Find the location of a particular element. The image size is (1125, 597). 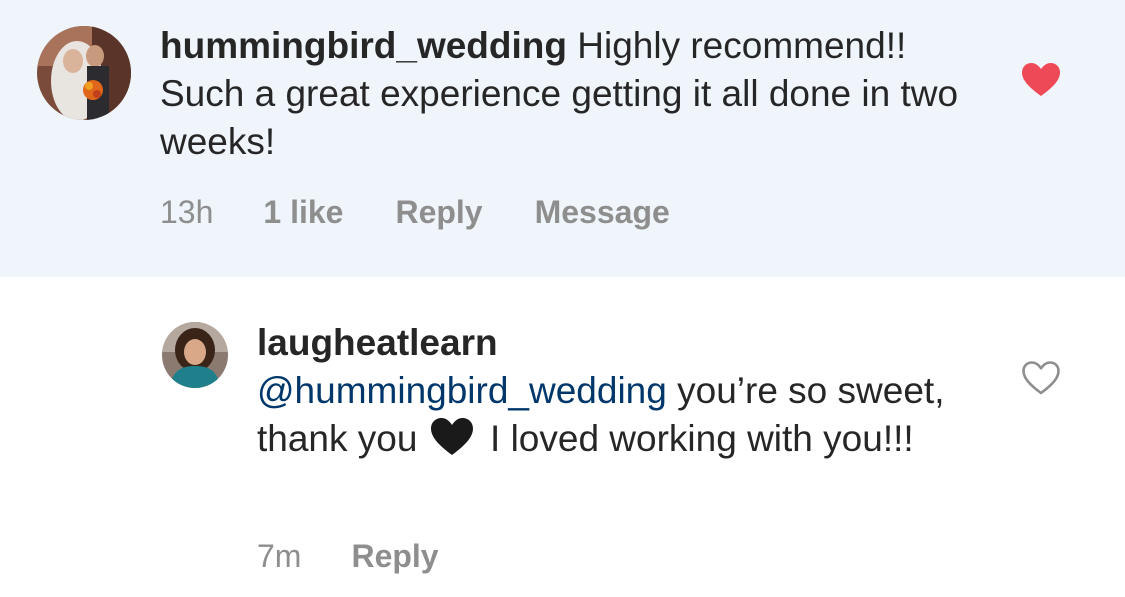

reply-meta: 7m Reply is located at coordinates (348, 556).